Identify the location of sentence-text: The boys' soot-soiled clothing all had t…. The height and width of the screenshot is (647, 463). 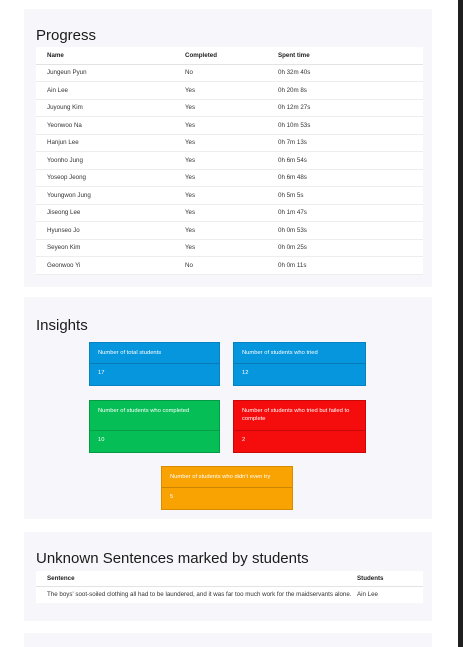
(199, 594).